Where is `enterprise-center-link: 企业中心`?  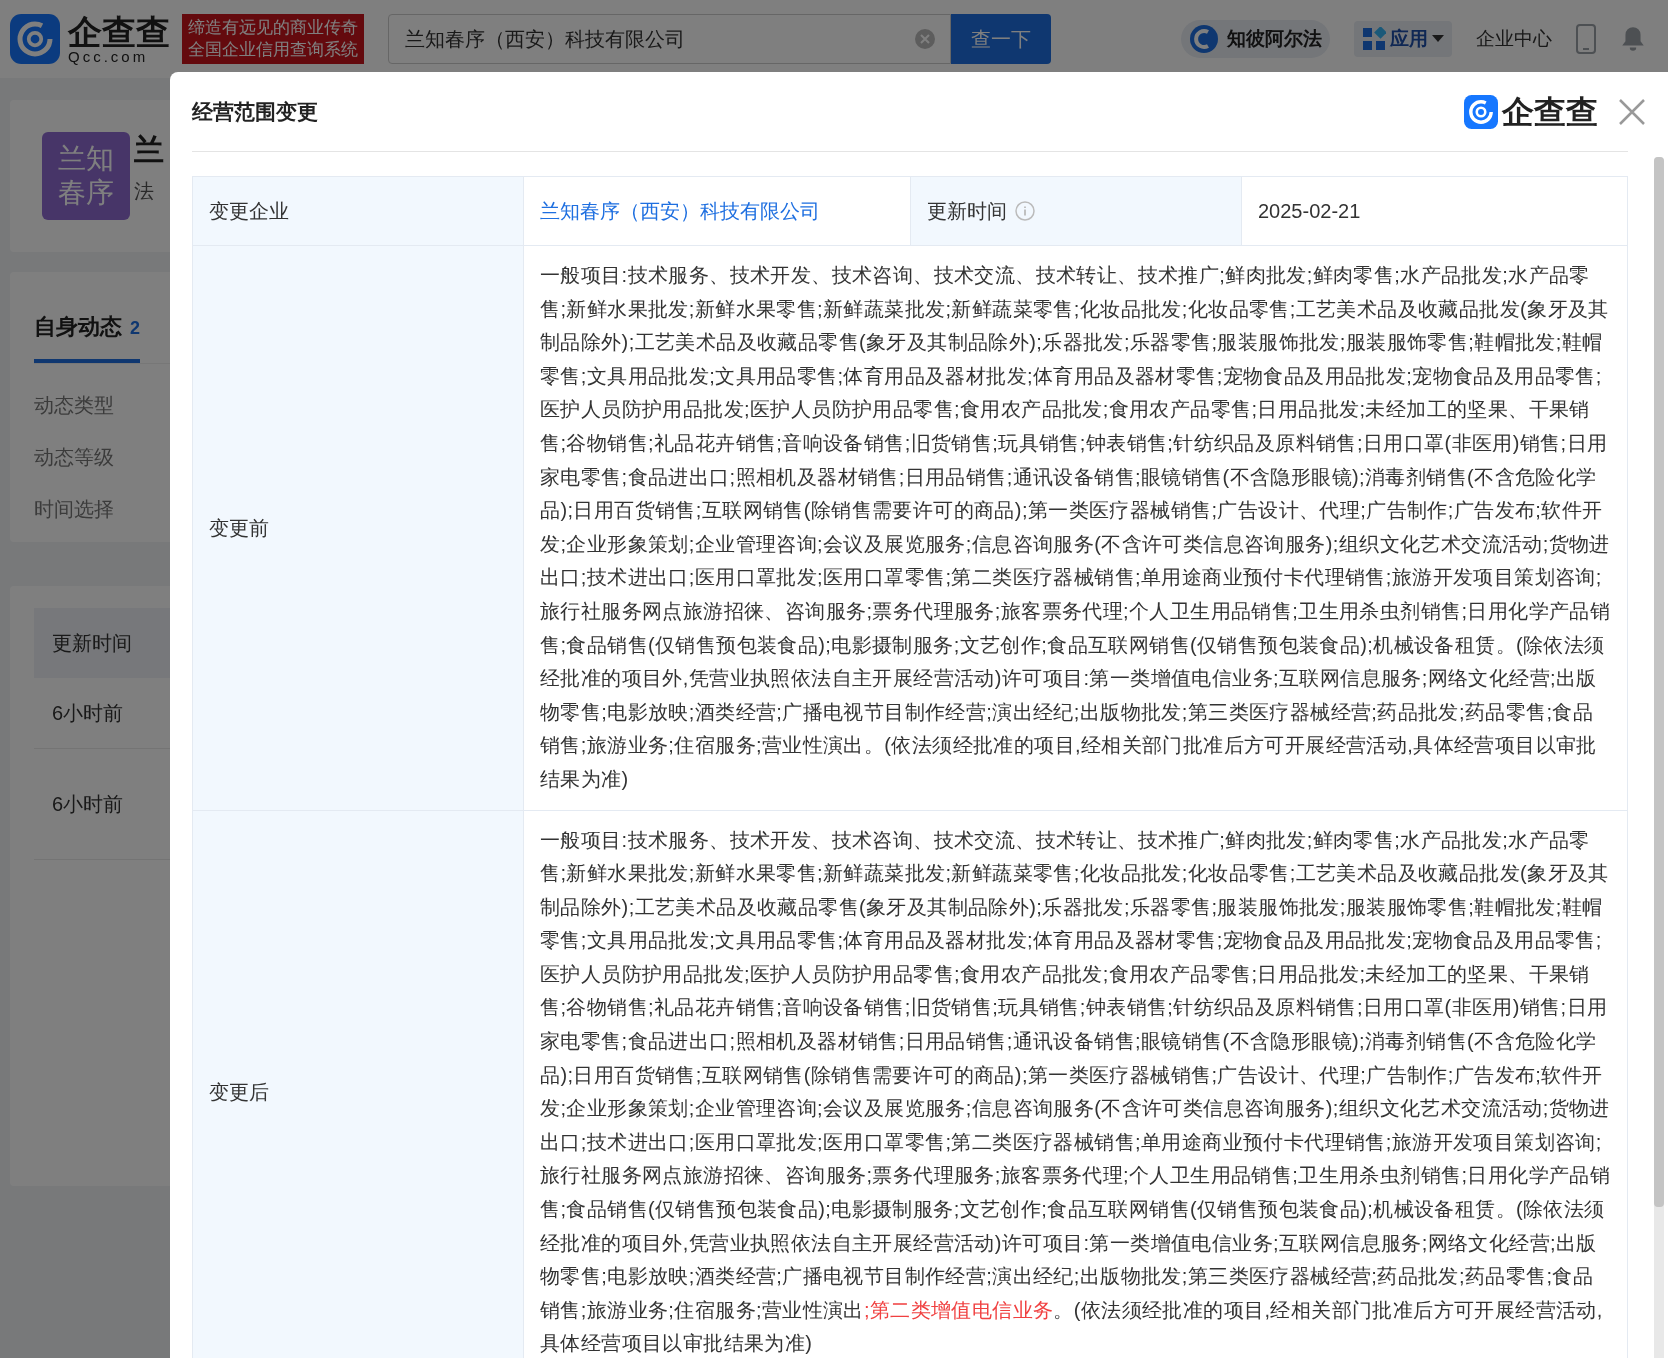 enterprise-center-link: 企业中心 is located at coordinates (1514, 39).